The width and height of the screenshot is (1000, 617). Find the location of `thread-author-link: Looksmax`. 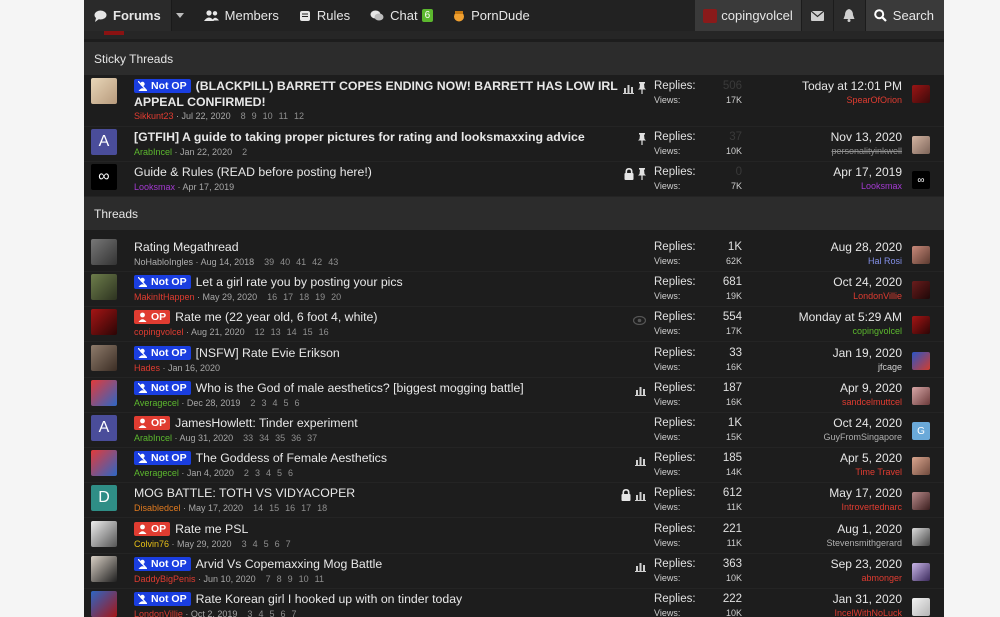

thread-author-link: Looksmax is located at coordinates (154, 187).